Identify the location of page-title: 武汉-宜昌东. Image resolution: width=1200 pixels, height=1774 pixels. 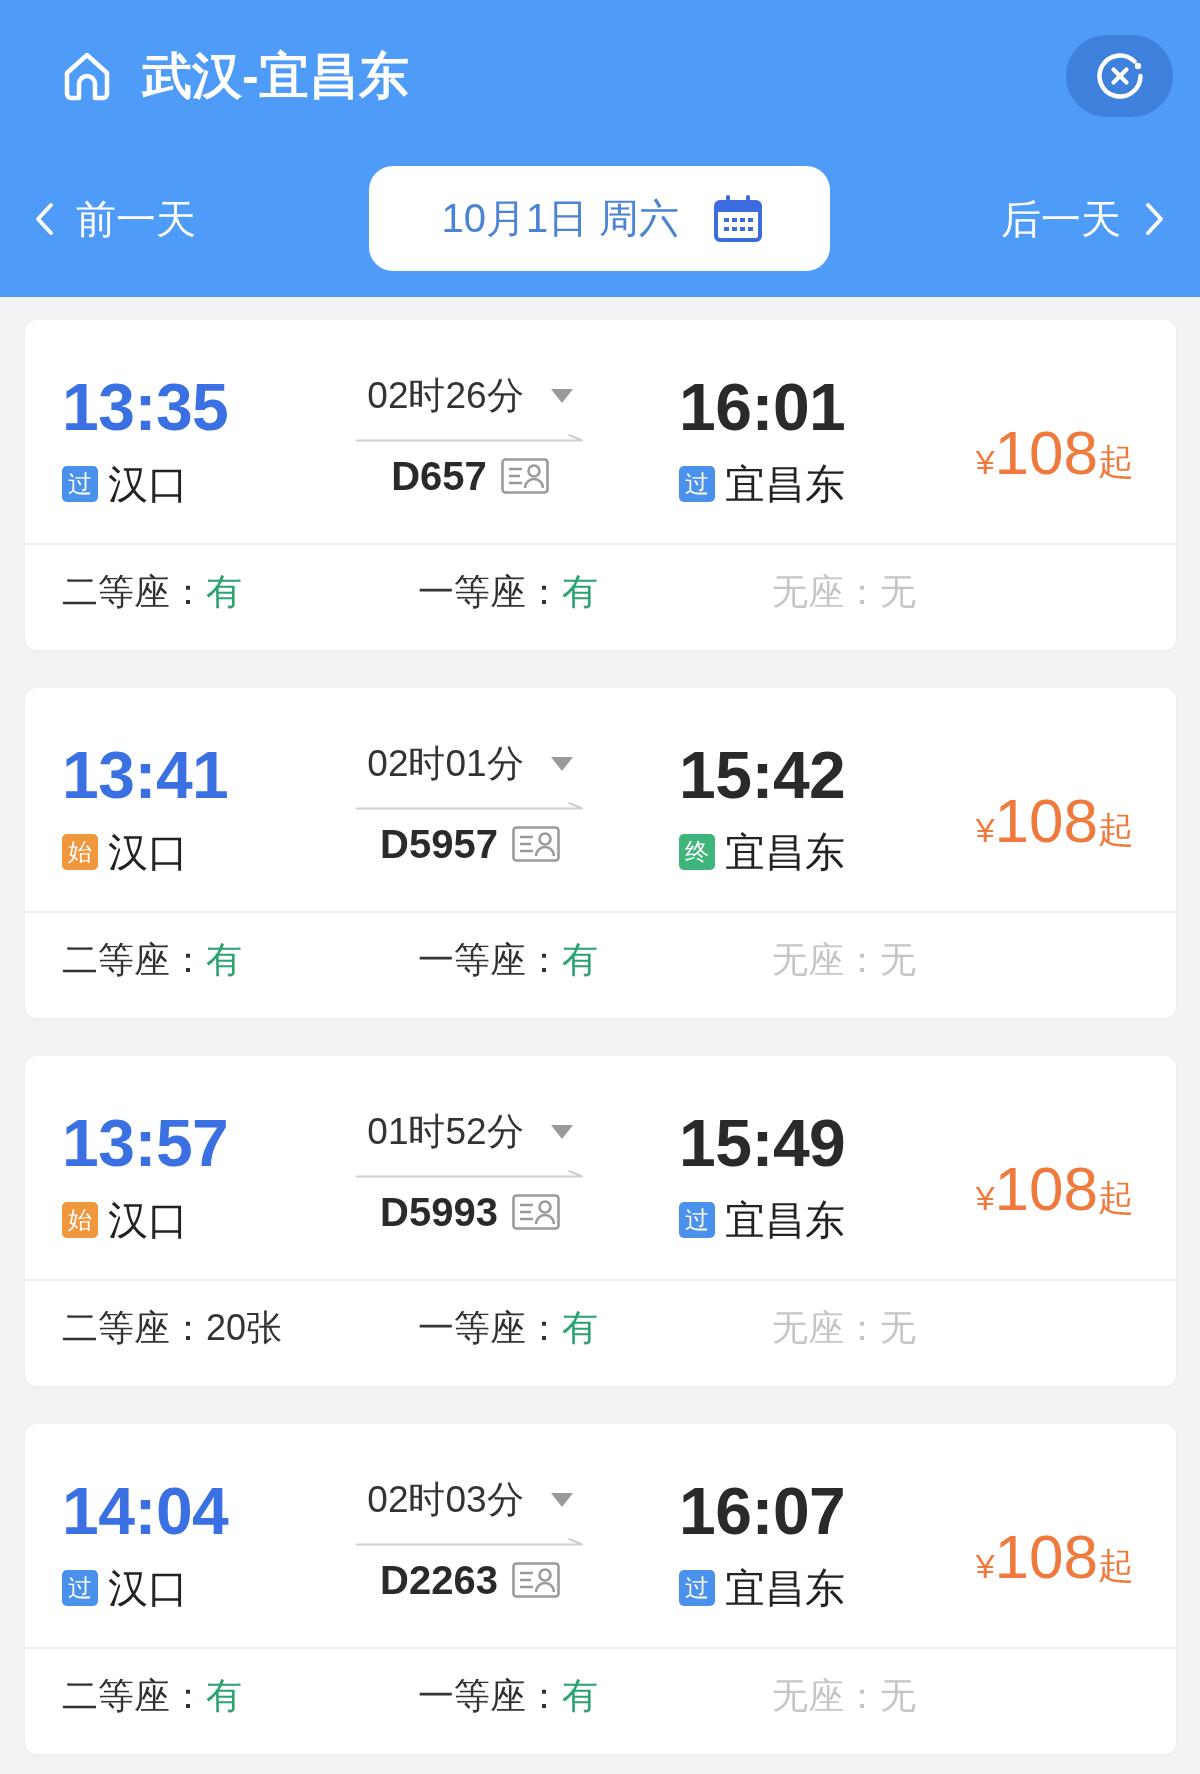
(276, 76).